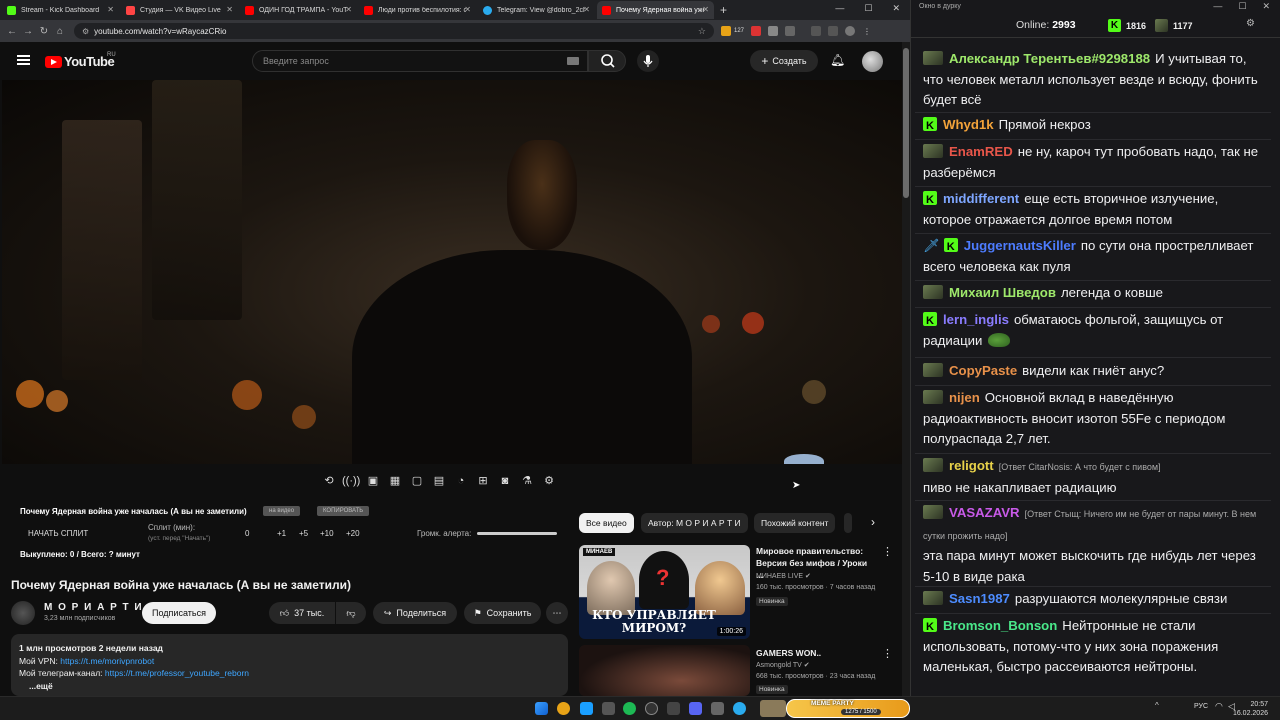 The width and height of the screenshot is (1280, 720). I want to click on broadcast-icon: ((·)), so click(351, 481).